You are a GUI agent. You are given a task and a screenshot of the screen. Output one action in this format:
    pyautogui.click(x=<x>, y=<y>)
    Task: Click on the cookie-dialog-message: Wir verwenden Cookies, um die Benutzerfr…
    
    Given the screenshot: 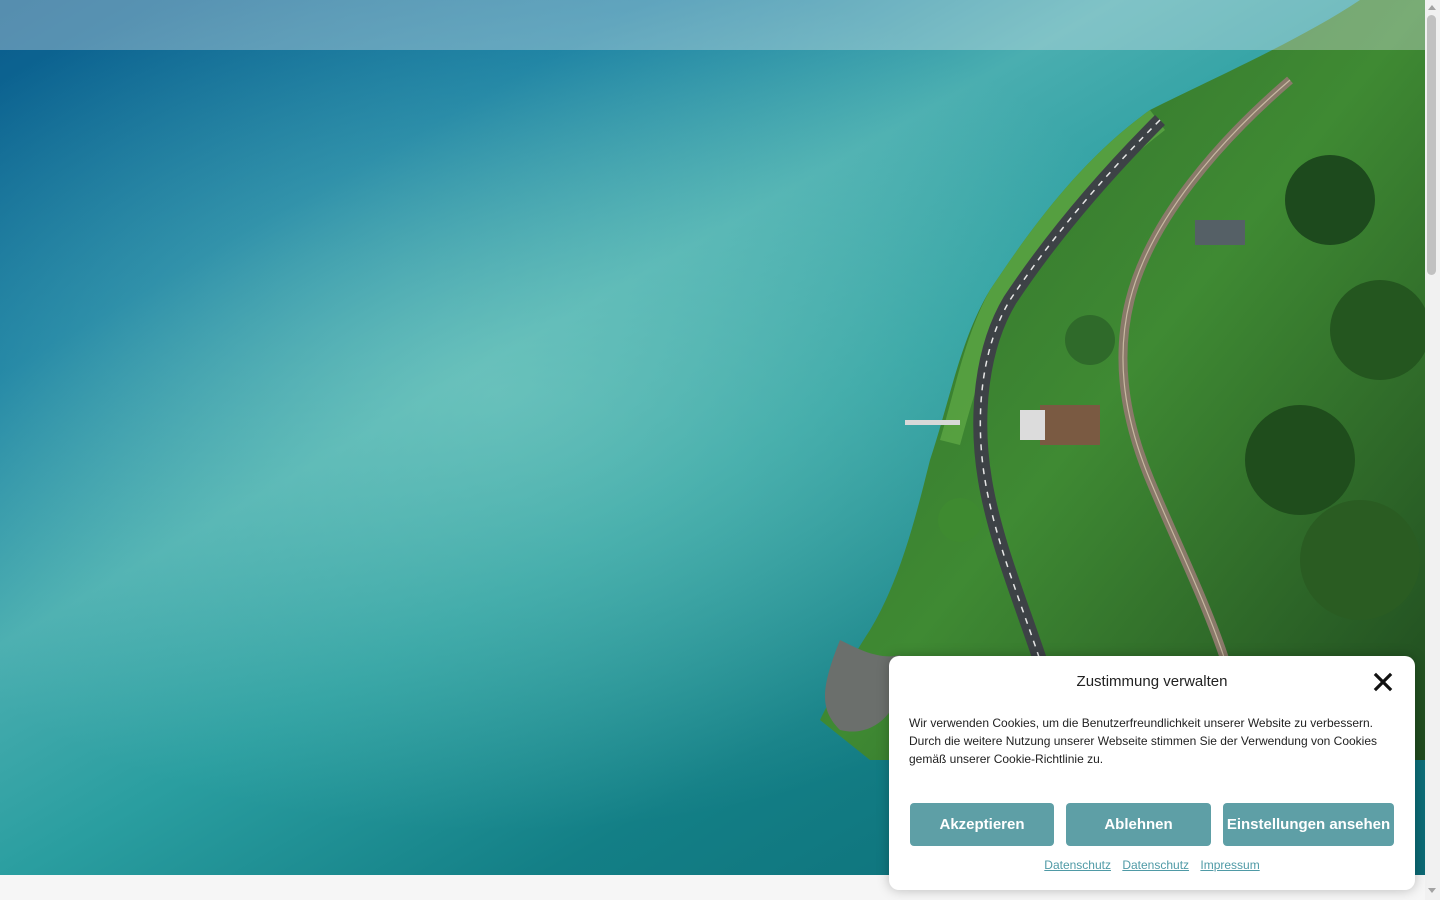 What is the action you would take?
    pyautogui.click(x=1143, y=741)
    